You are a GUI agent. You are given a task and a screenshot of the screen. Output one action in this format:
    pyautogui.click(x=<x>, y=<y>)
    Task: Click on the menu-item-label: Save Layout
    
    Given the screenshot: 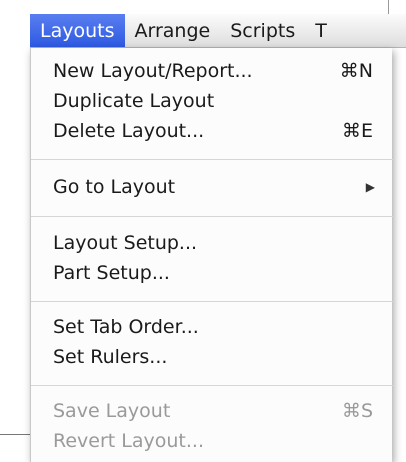 What is the action you would take?
    pyautogui.click(x=112, y=411)
    